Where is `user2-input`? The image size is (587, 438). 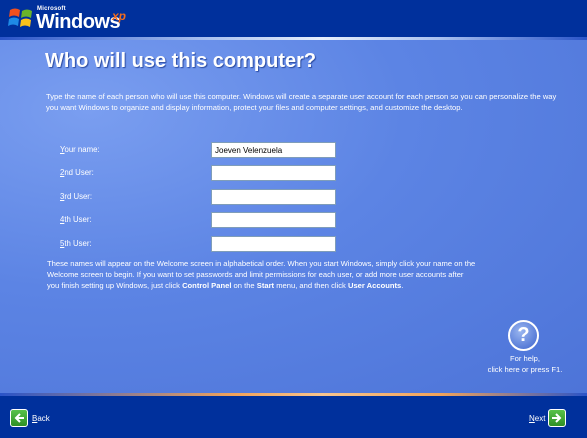 user2-input is located at coordinates (273, 173).